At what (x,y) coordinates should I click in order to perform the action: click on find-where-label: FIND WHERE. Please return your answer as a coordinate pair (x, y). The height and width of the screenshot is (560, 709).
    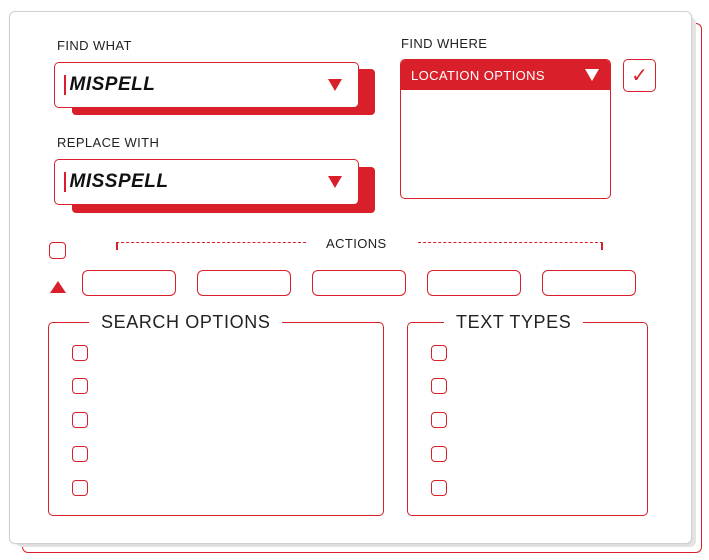
    Looking at the image, I should click on (444, 43).